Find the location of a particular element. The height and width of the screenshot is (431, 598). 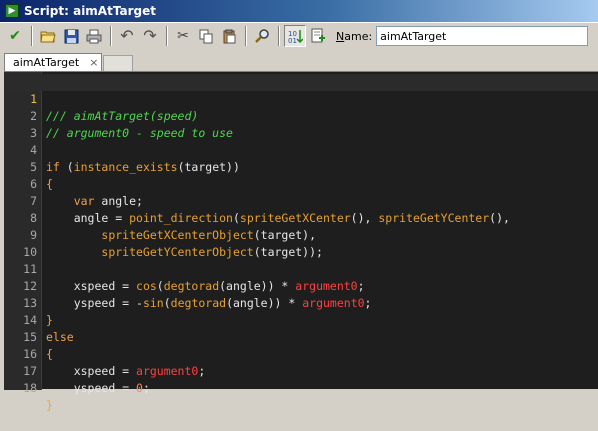

floppy-disk-icon is located at coordinates (71, 36).